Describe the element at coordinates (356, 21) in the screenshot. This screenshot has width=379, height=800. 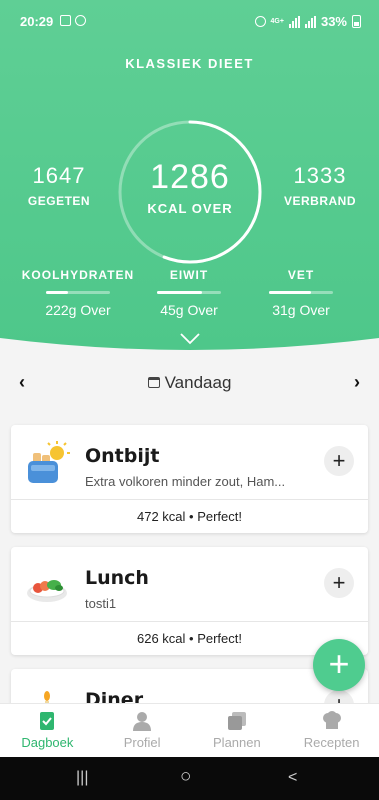
I see `battery-icon` at that location.